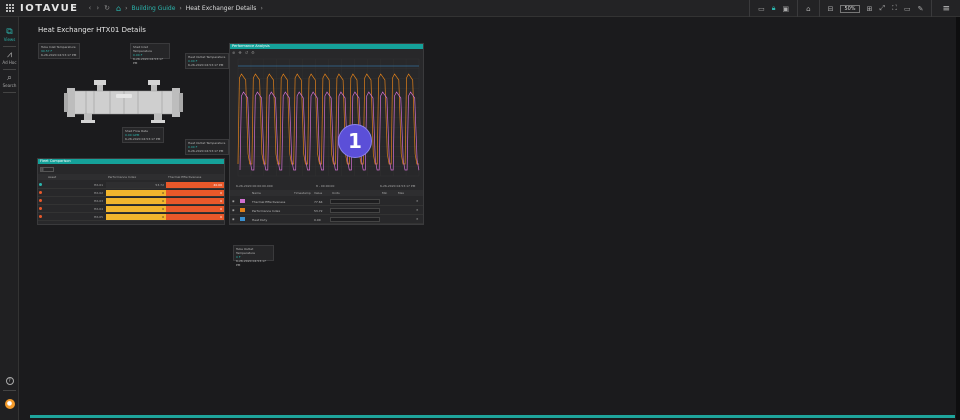  What do you see at coordinates (325, 186) in the screenshot?
I see `trend-mid-time: 8 - 00:00:00` at bounding box center [325, 186].